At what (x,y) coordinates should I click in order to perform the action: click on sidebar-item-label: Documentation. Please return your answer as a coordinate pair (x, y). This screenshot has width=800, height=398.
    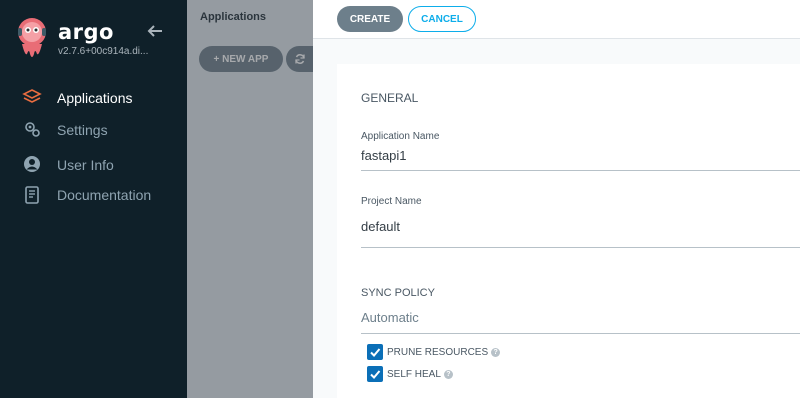
    Looking at the image, I should click on (104, 195).